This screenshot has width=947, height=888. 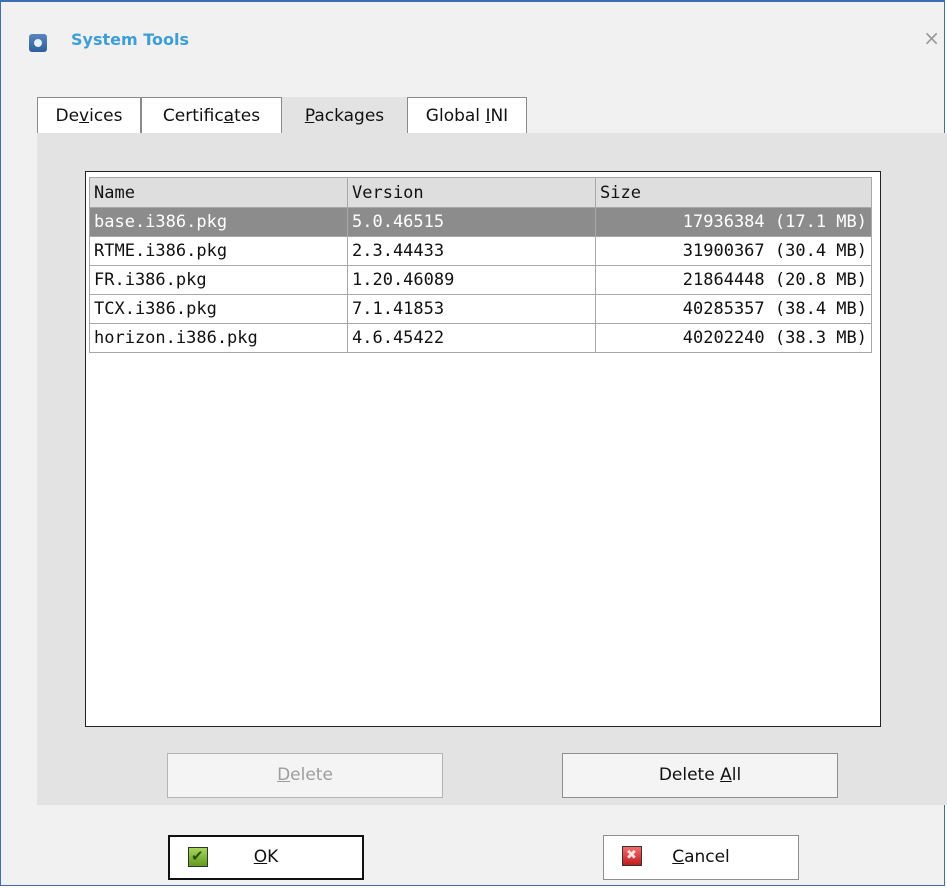 I want to click on tab-devices: Devices, so click(x=89, y=115).